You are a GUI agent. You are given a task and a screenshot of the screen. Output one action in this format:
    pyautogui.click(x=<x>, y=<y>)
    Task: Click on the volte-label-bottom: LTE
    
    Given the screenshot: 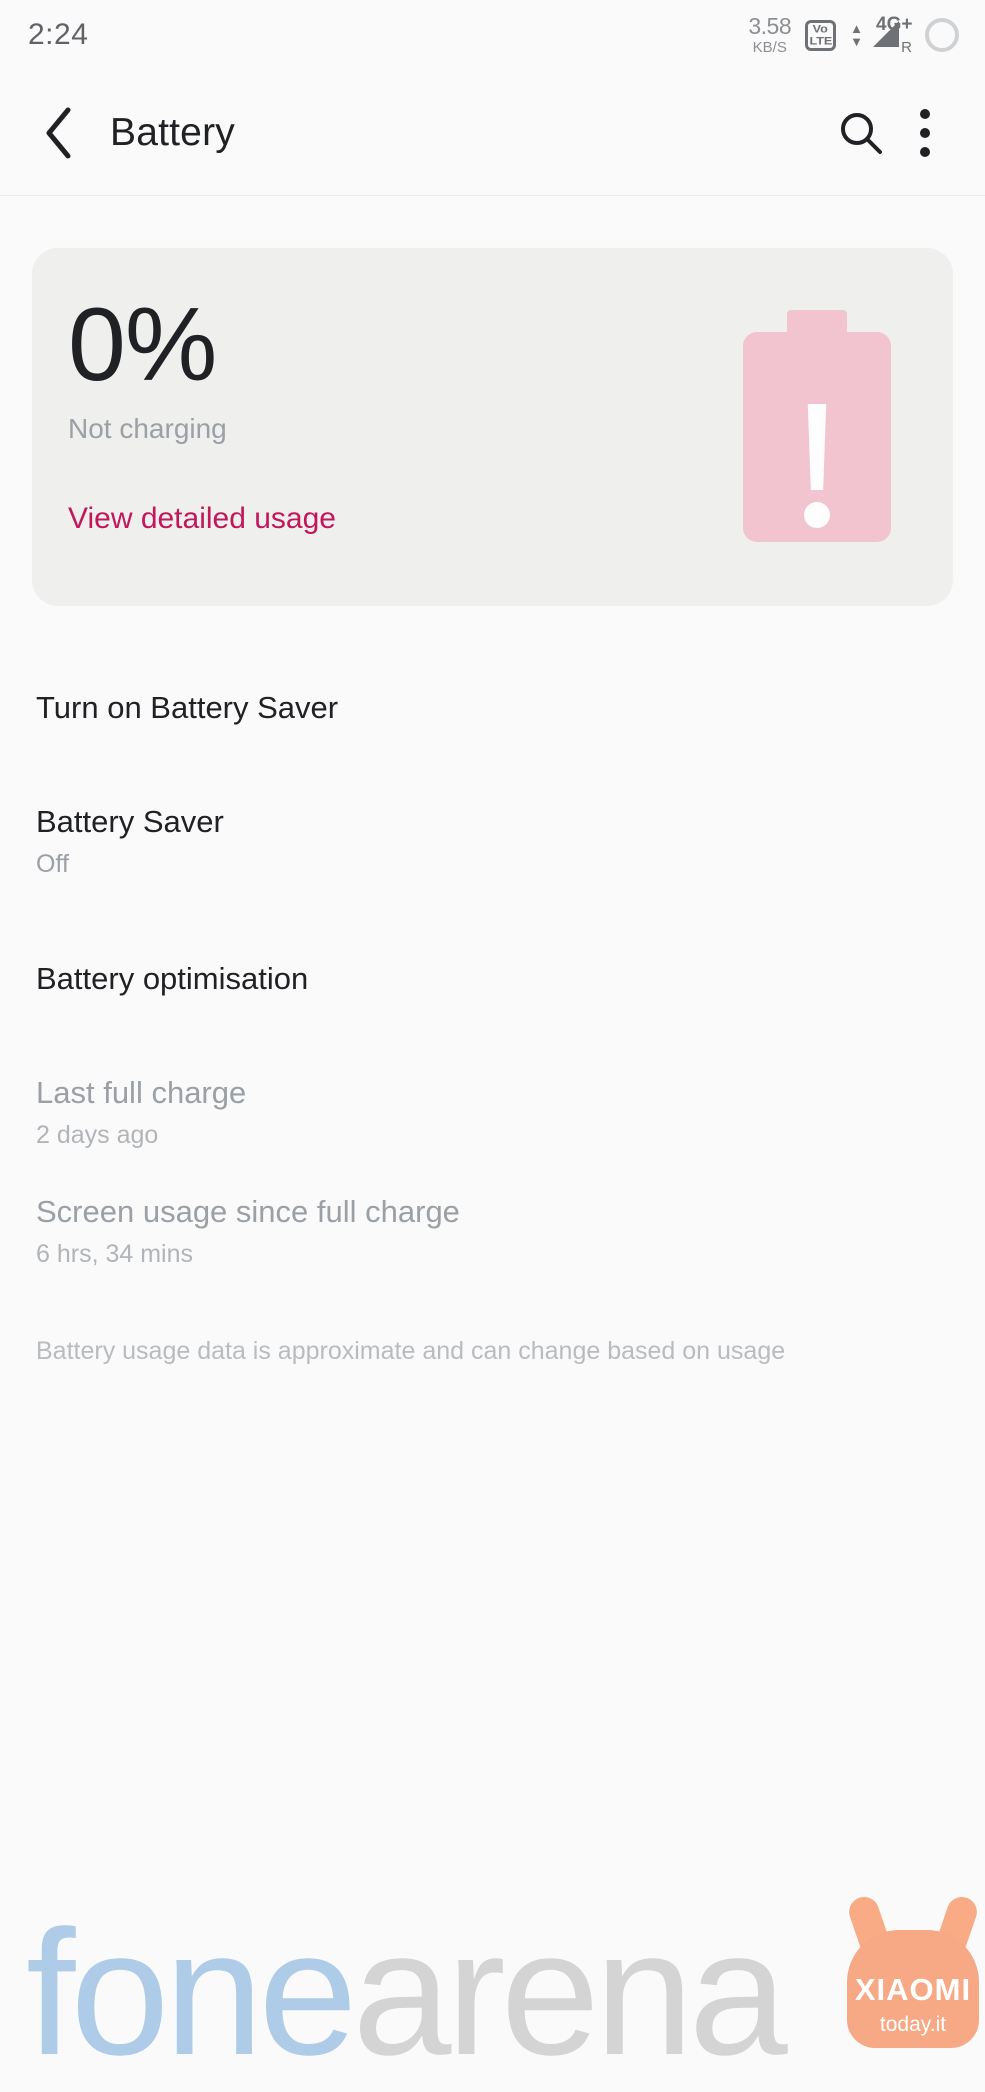 What is the action you would take?
    pyautogui.click(x=821, y=41)
    